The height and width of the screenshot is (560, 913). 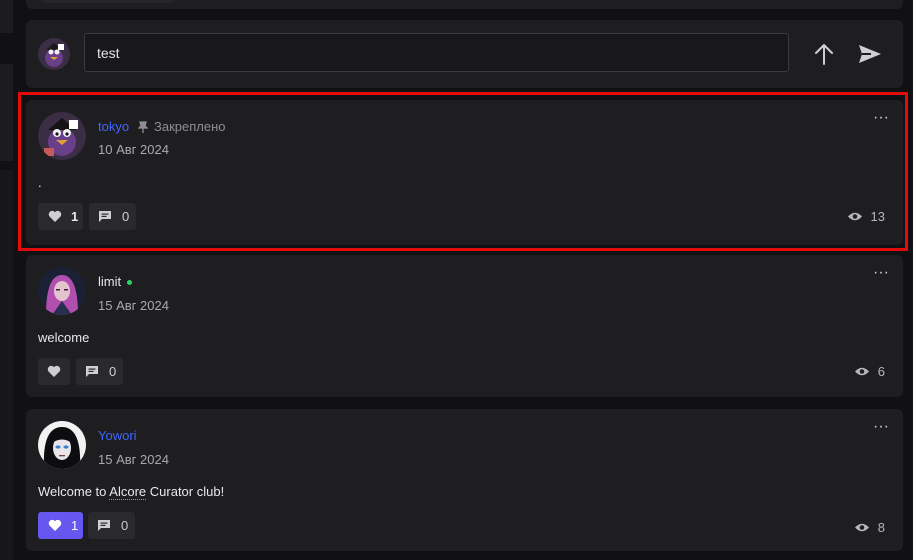 What do you see at coordinates (870, 54) in the screenshot?
I see `send-icon` at bounding box center [870, 54].